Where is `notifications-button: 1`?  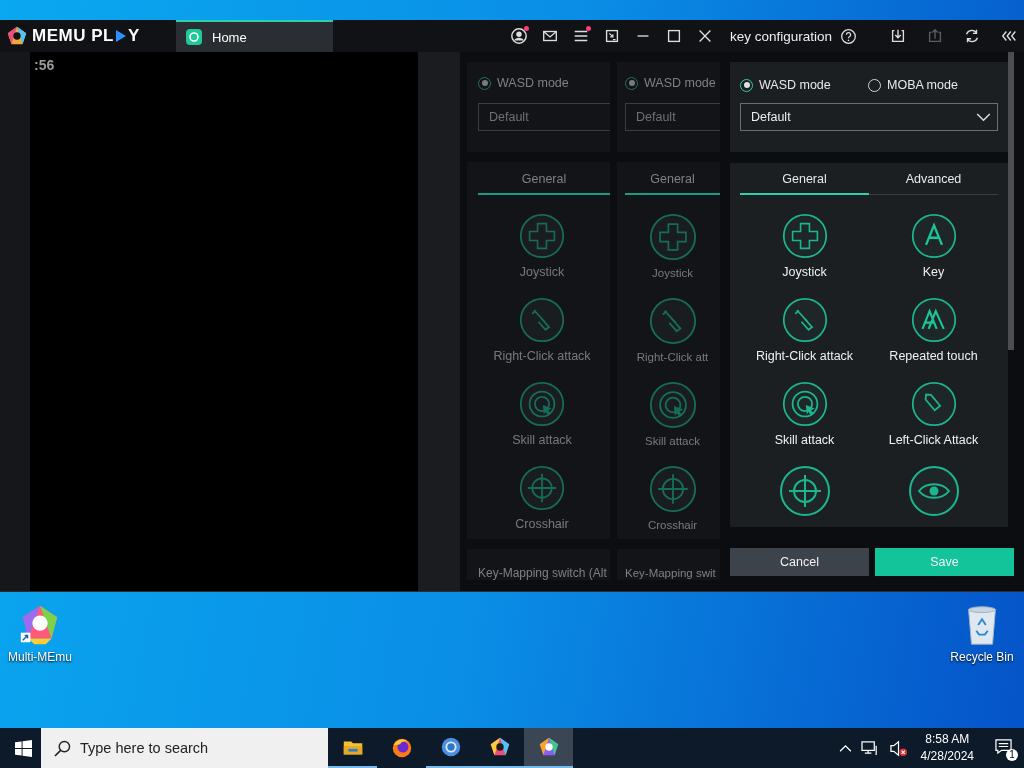
notifications-button: 1 is located at coordinates (1003, 748).